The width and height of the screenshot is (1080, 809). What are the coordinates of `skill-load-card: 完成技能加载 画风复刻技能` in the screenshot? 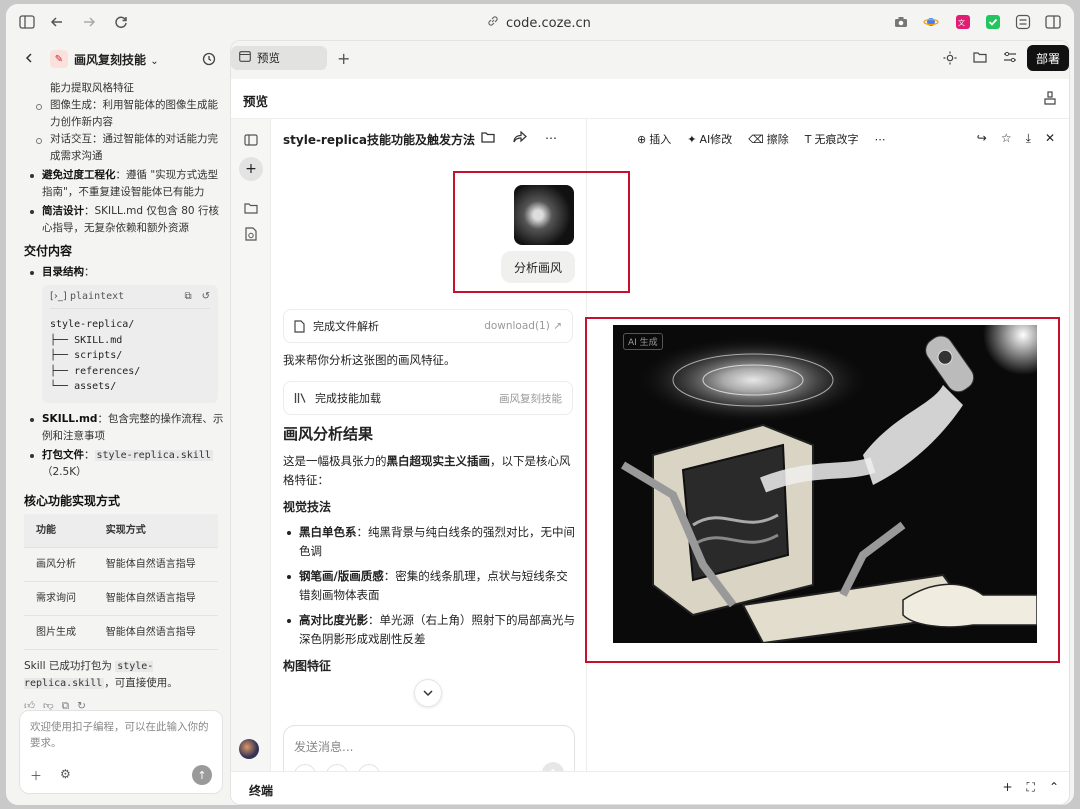 It's located at (428, 398).